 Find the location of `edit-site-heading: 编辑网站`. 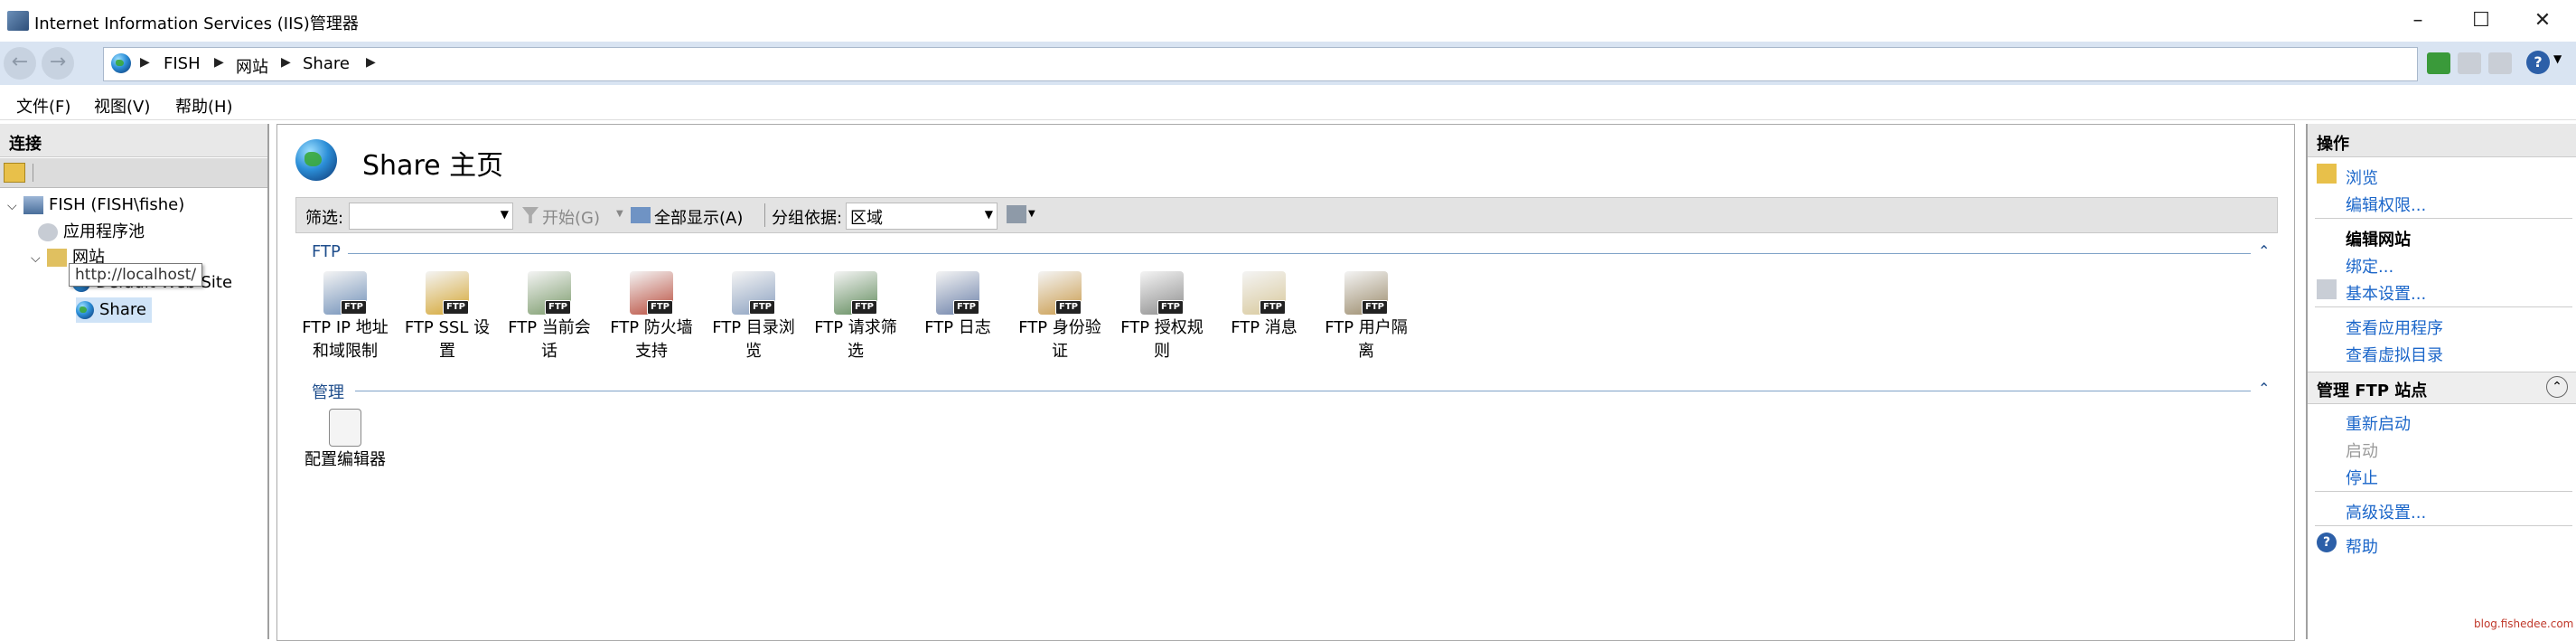

edit-site-heading: 编辑网站 is located at coordinates (2378, 241).